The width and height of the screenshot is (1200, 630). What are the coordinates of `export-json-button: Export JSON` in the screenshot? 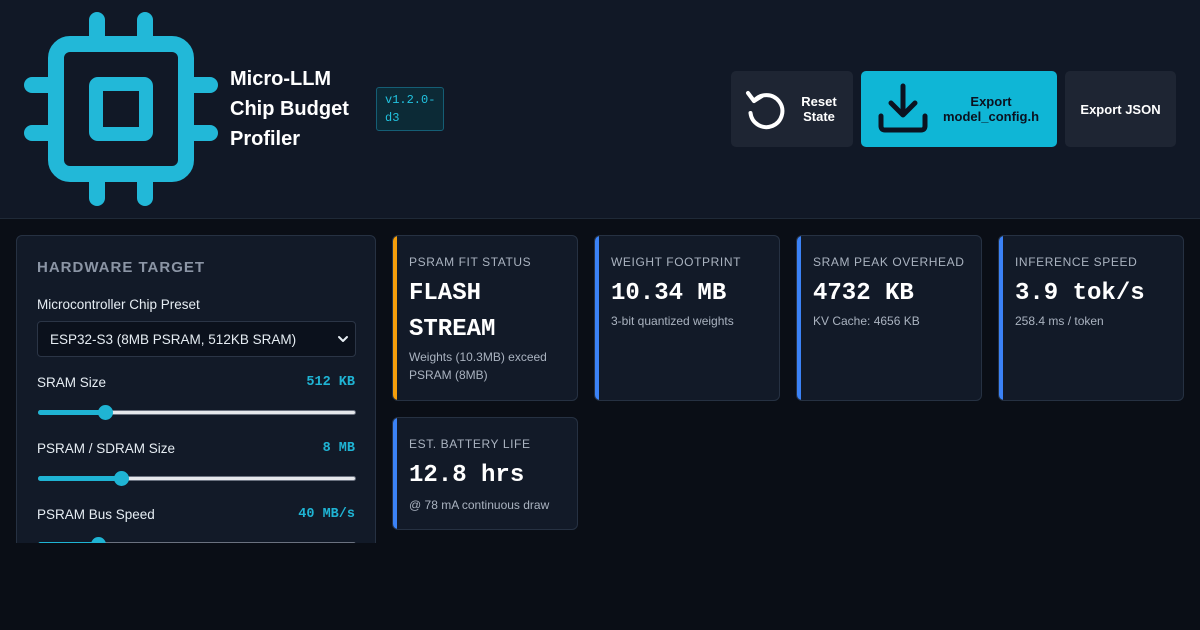 It's located at (1120, 109).